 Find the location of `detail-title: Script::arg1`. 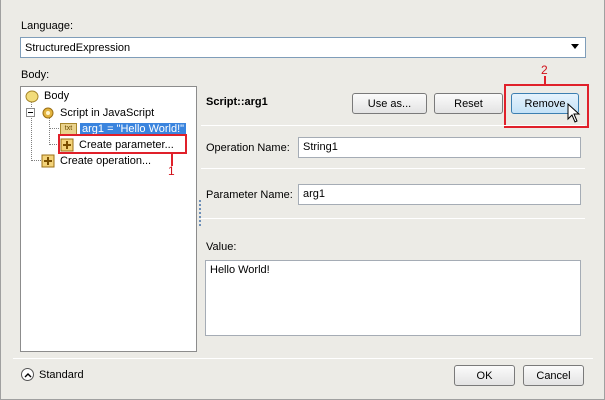

detail-title: Script::arg1 is located at coordinates (237, 102).